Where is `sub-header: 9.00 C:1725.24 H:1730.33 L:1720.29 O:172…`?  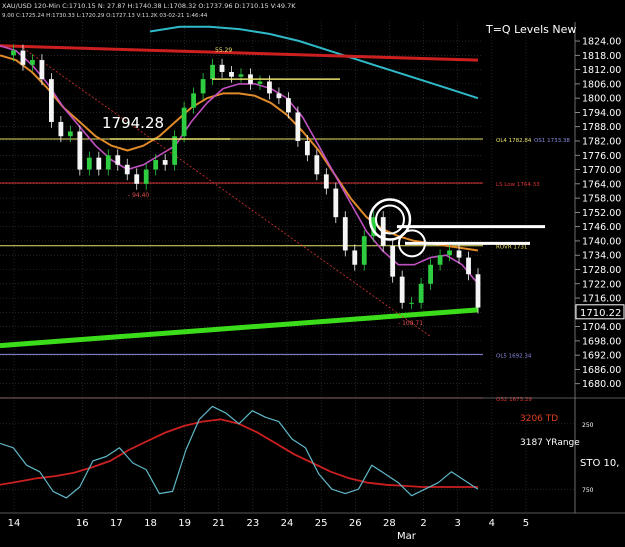
sub-header: 9.00 C:1725.24 H:1730.33 L:1720.29 O:172… is located at coordinates (105, 16).